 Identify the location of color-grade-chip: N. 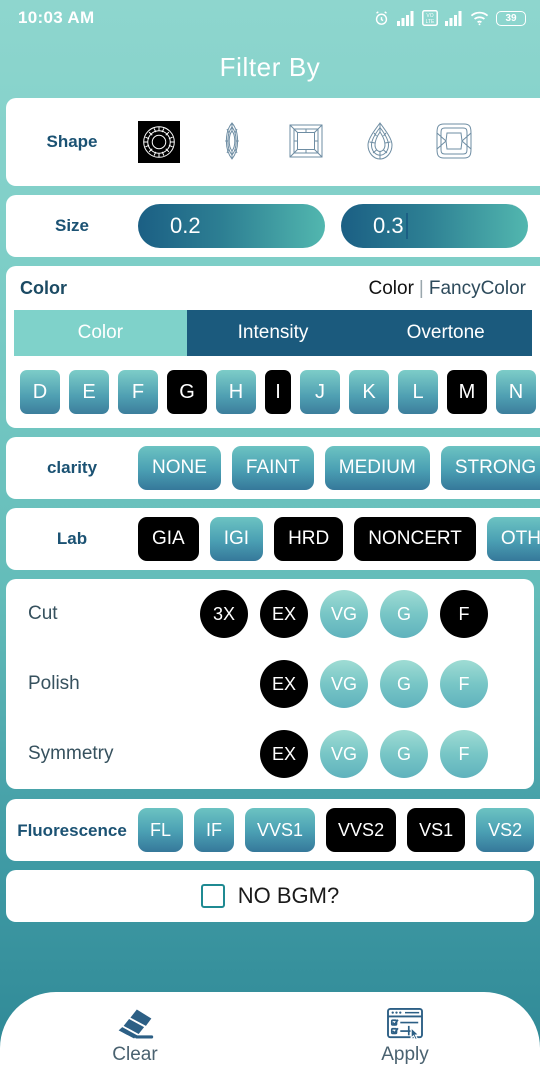
(516, 392).